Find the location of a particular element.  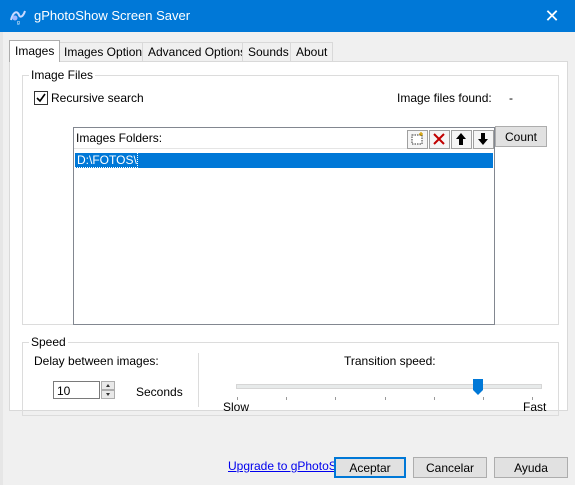

delay-down-button is located at coordinates (108, 394).